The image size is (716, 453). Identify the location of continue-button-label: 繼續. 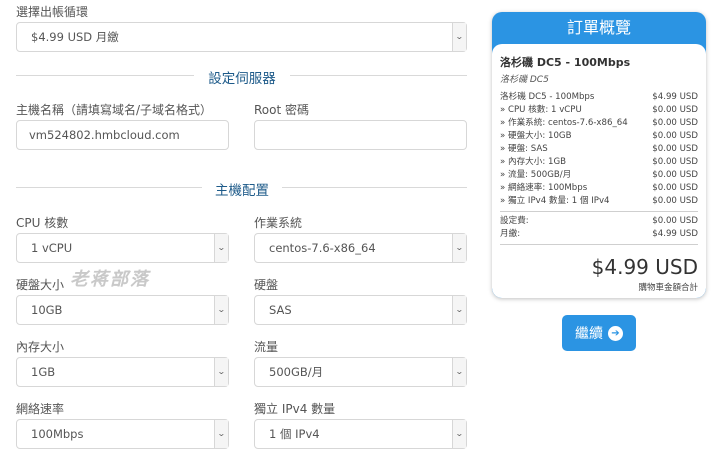
(589, 334).